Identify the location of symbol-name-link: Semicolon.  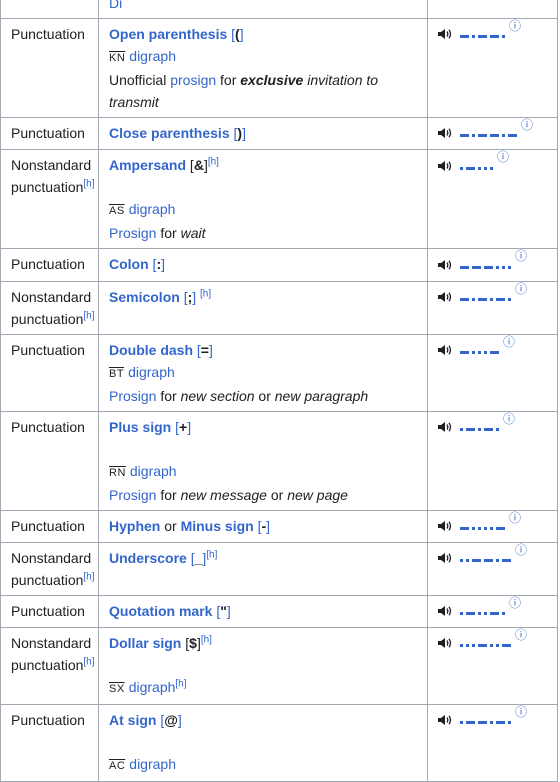
(144, 297).